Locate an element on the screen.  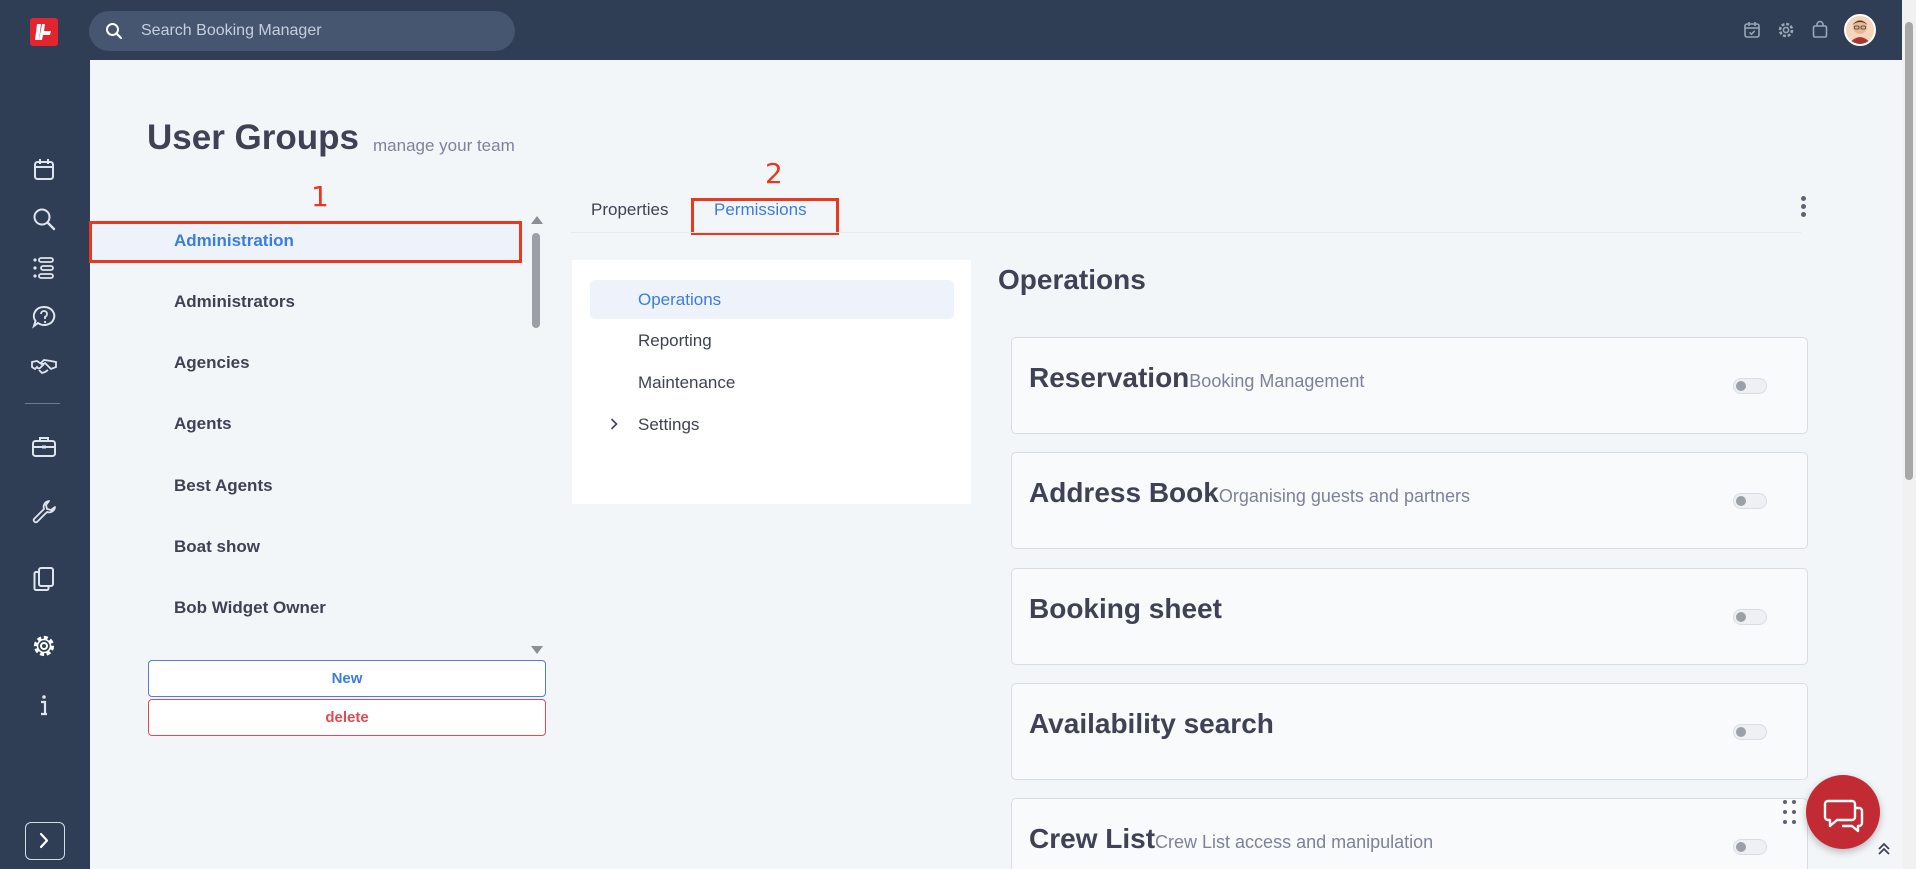
delete-group-button: delete is located at coordinates (347, 717).